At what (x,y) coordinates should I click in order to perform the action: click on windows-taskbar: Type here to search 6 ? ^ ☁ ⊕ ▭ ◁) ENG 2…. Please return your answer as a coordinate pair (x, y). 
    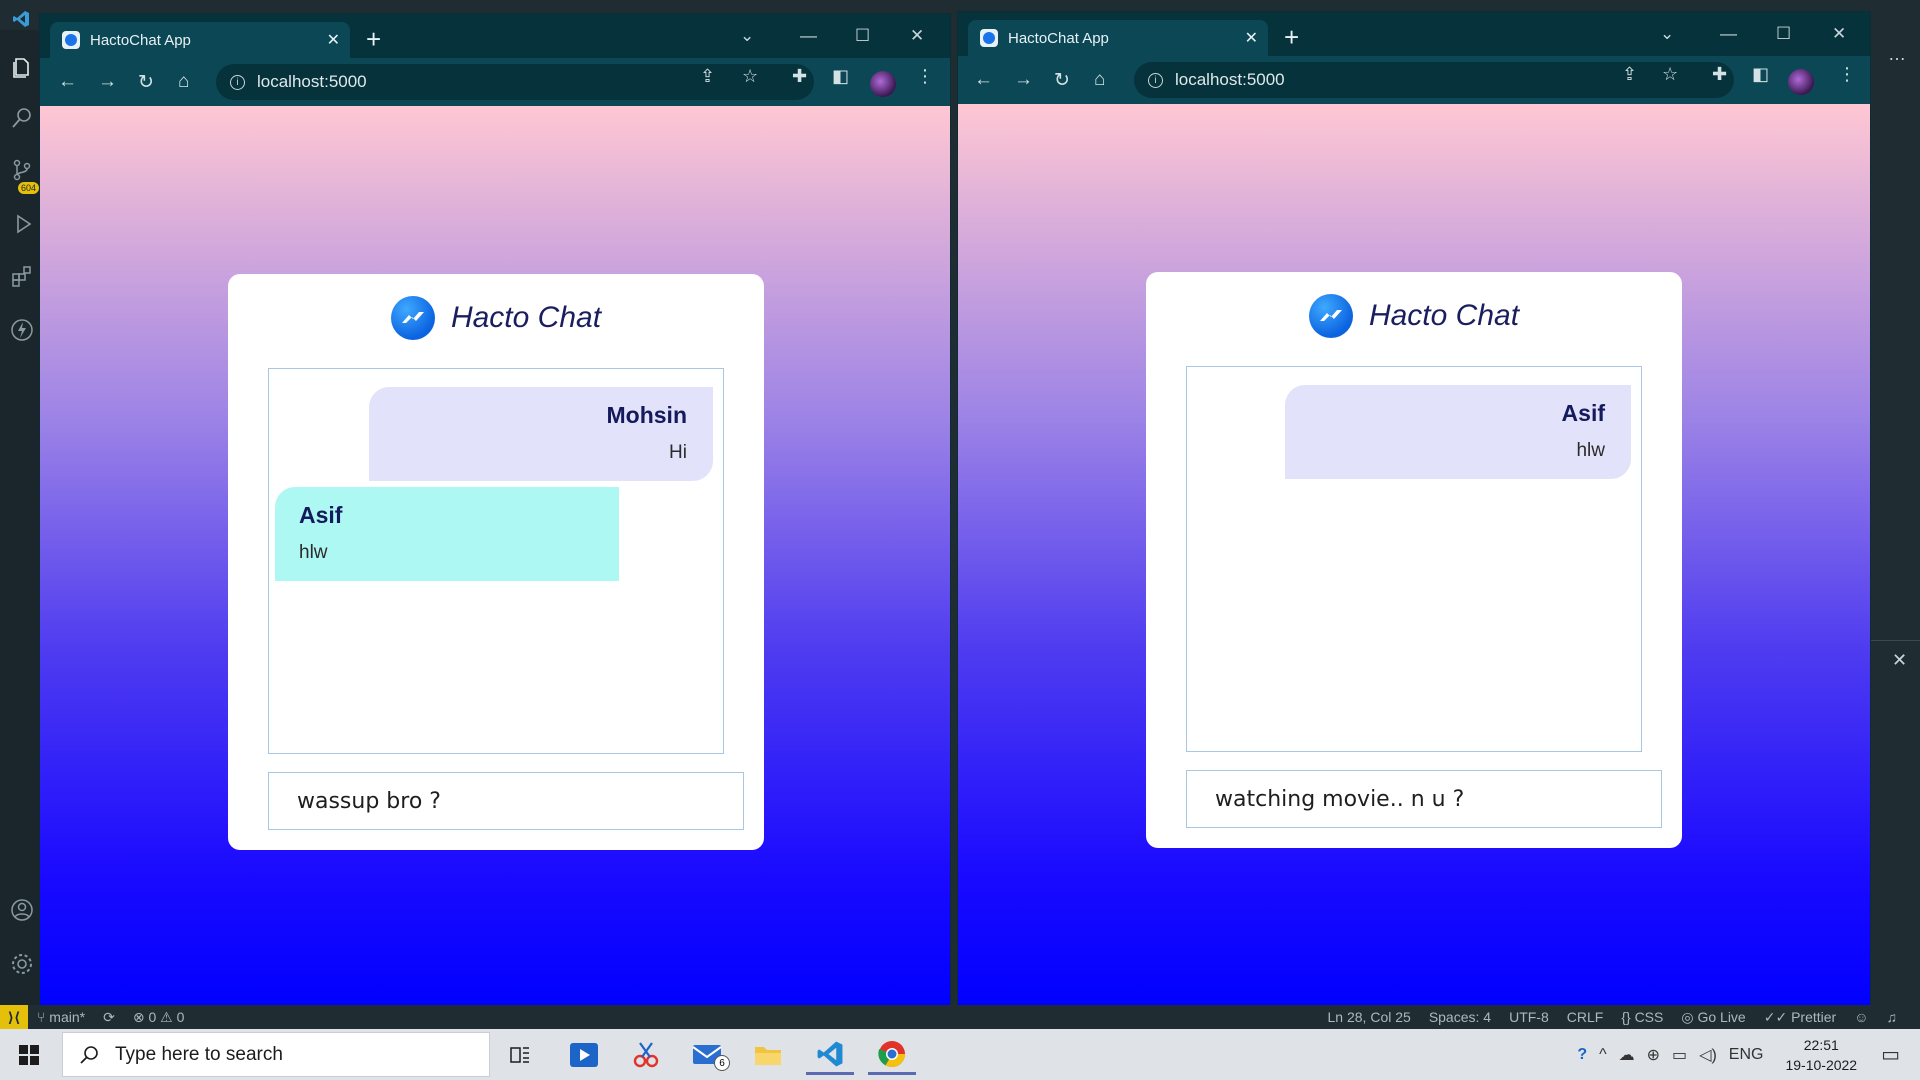
    Looking at the image, I should click on (960, 1054).